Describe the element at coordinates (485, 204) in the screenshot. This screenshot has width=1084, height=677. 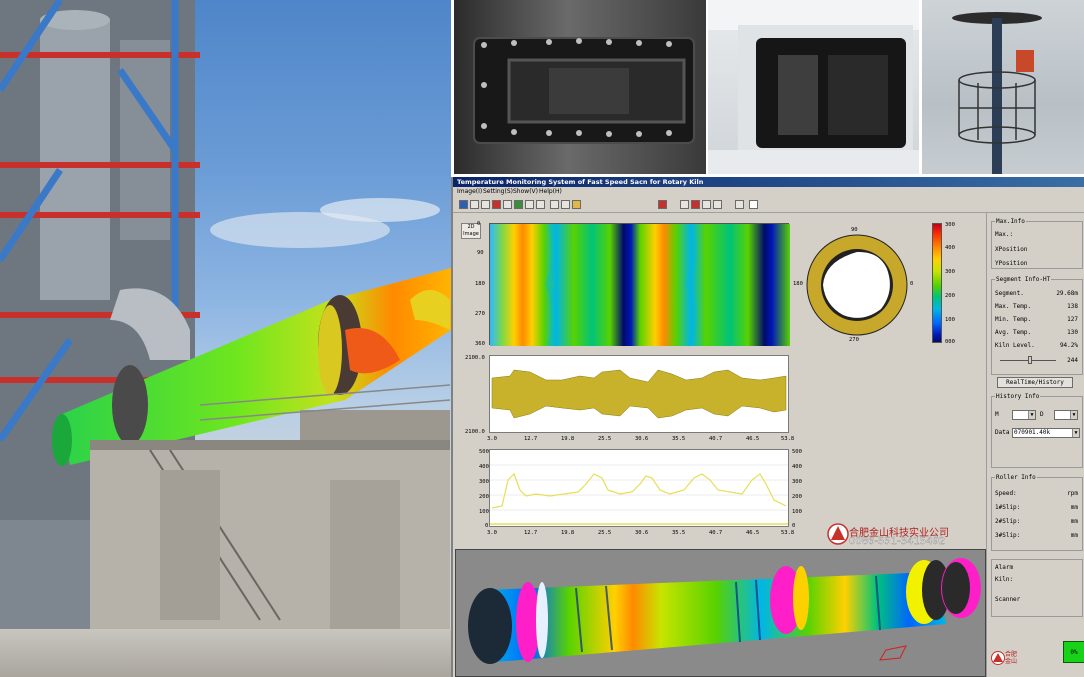
I see `scan-icon` at that location.